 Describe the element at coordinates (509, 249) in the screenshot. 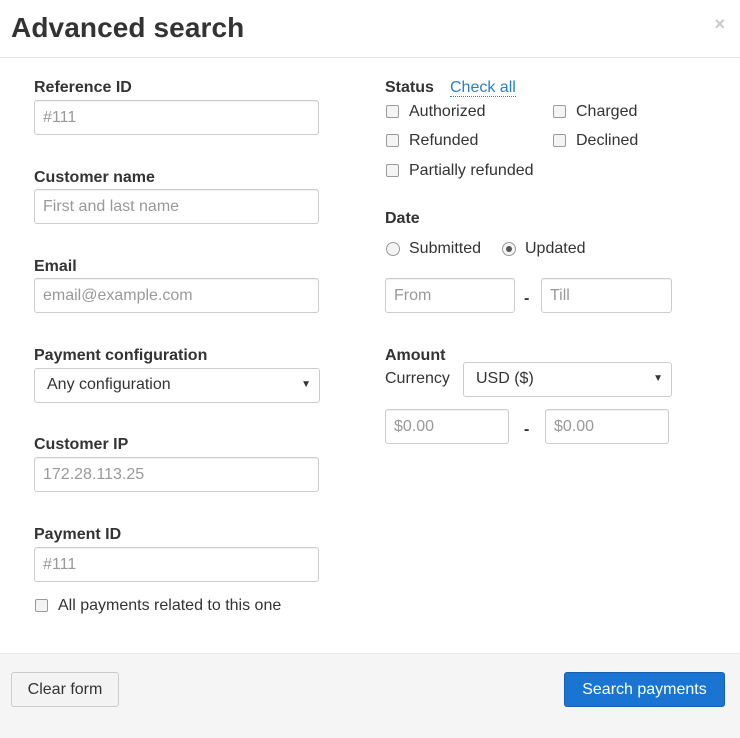

I see `date-updated-radio` at that location.